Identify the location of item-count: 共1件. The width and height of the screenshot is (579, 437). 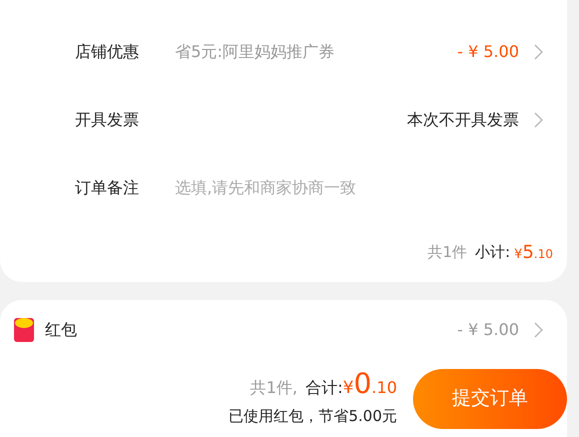
(448, 252).